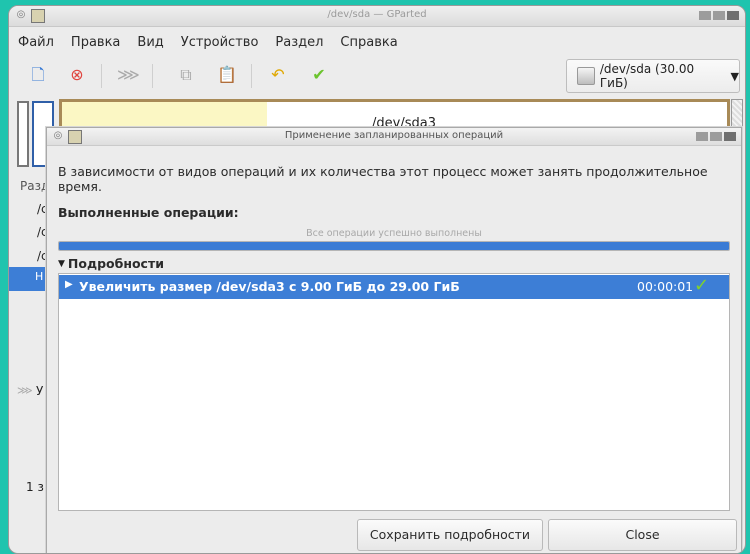 The height and width of the screenshot is (554, 750). I want to click on paste-icon: 📋, so click(227, 75).